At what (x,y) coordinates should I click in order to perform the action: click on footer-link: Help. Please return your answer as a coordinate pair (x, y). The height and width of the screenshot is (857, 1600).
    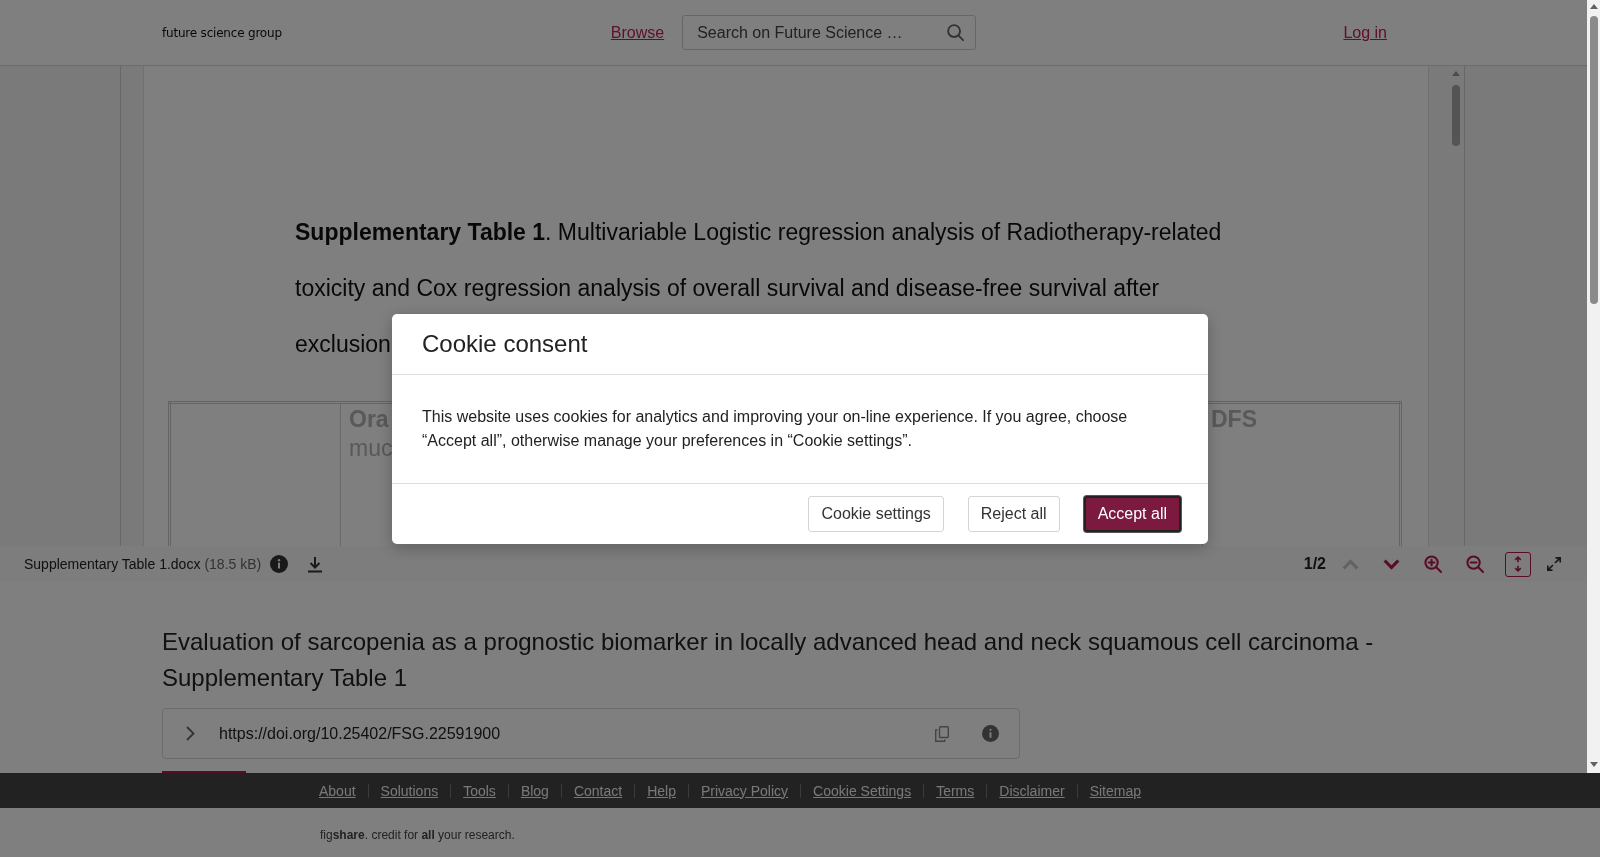
    Looking at the image, I should click on (661, 790).